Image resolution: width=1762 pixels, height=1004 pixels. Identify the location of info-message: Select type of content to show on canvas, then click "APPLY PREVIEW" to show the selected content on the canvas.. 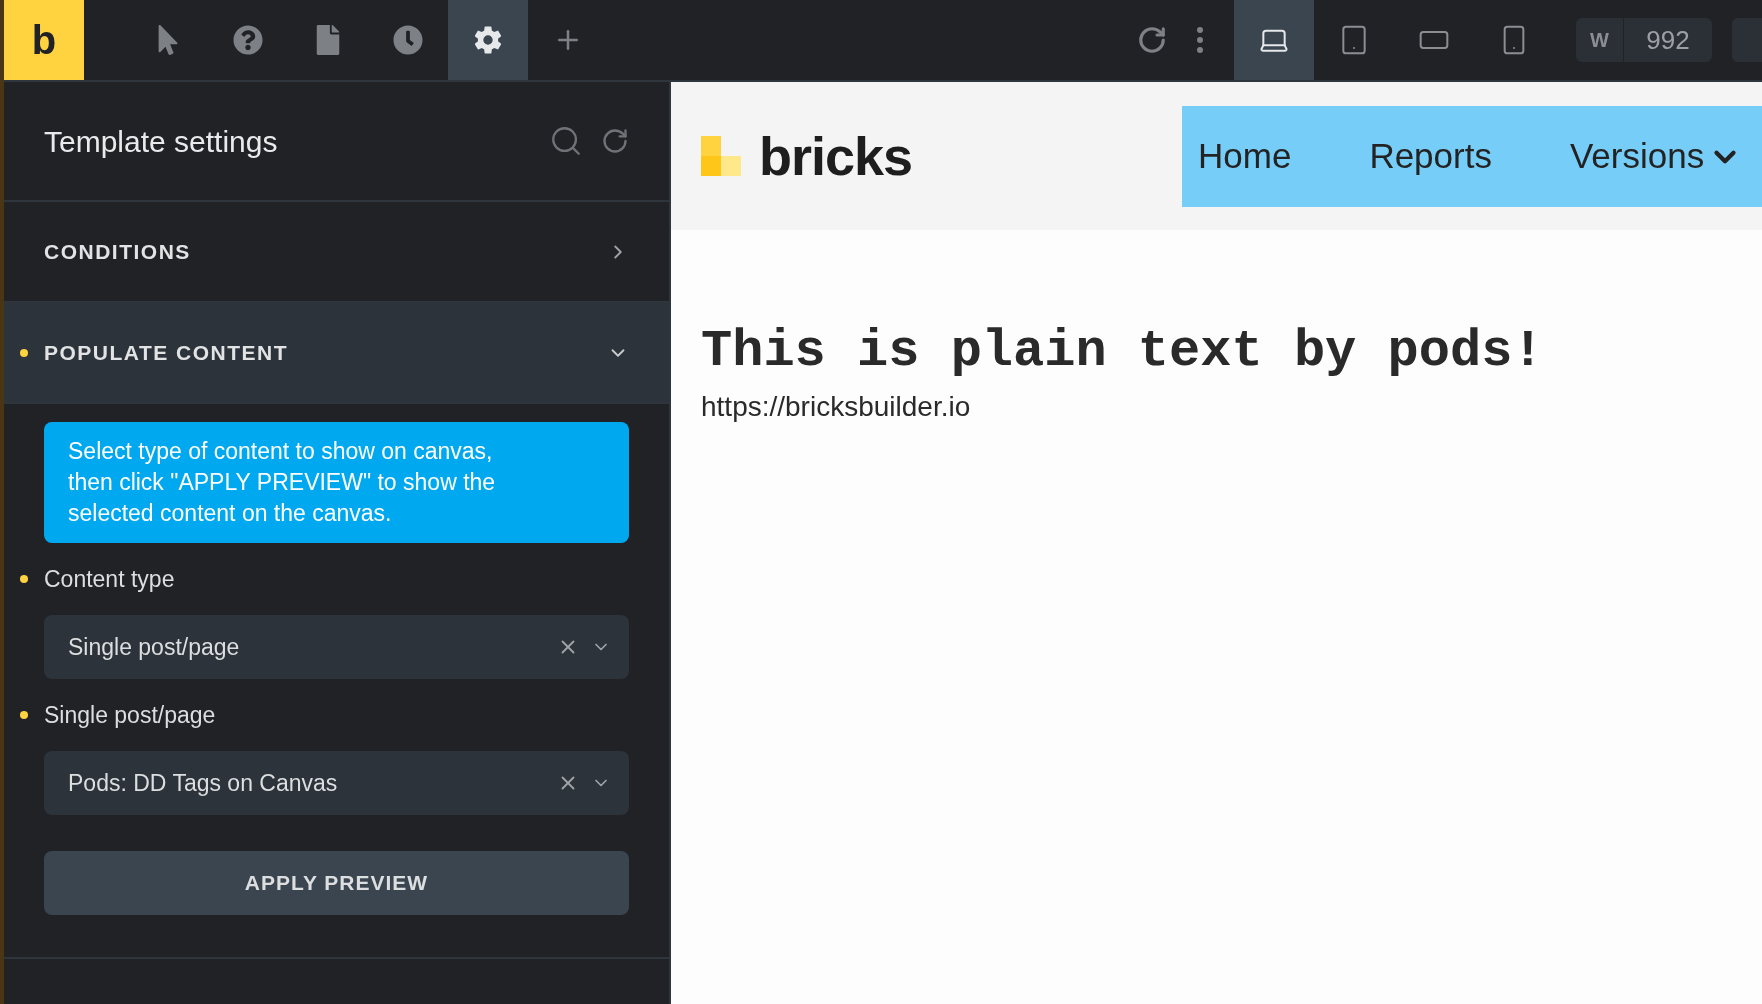
(336, 482).